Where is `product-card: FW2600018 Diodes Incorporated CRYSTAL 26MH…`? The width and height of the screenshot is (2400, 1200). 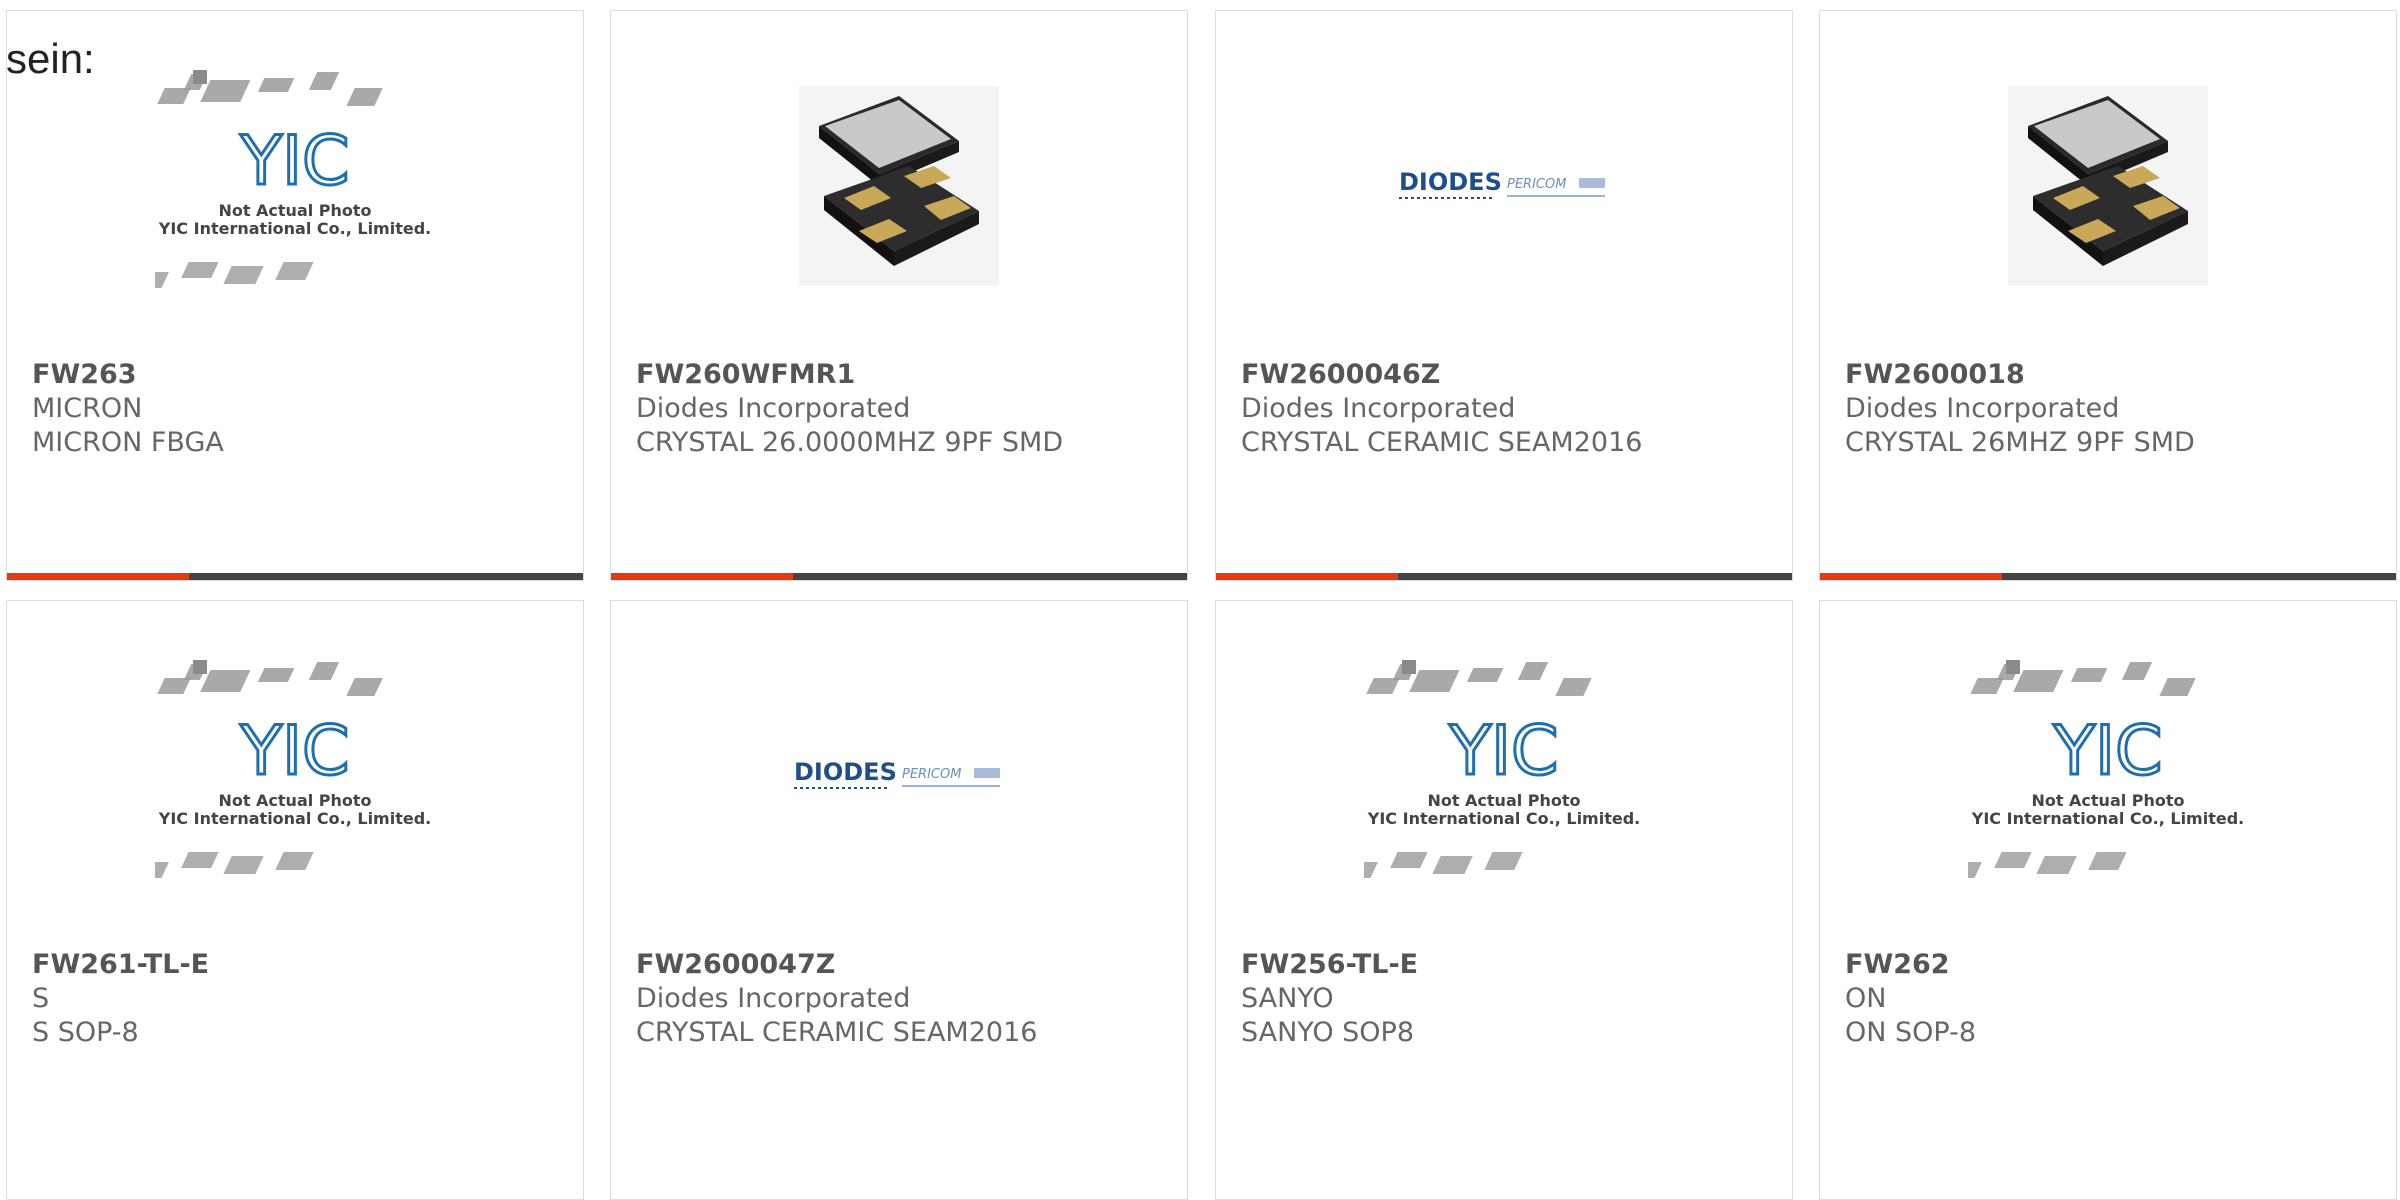
product-card: FW2600018 Diodes Incorporated CRYSTAL 26MH… is located at coordinates (2108, 295).